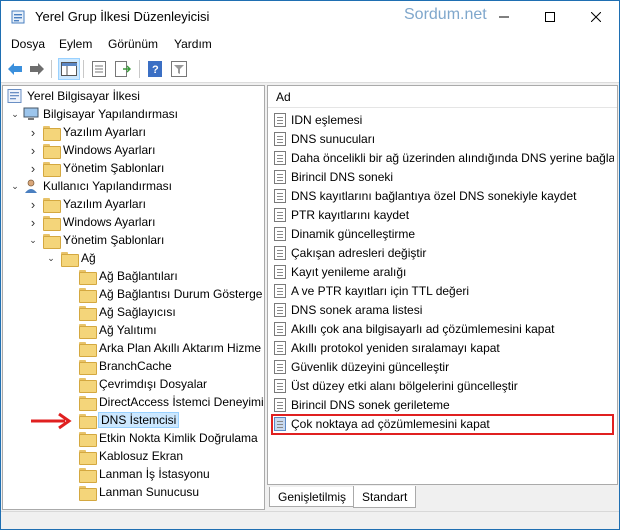  I want to click on policy-item-label: A ve PTR kayıtları için TTL değeri, so click(380, 290).